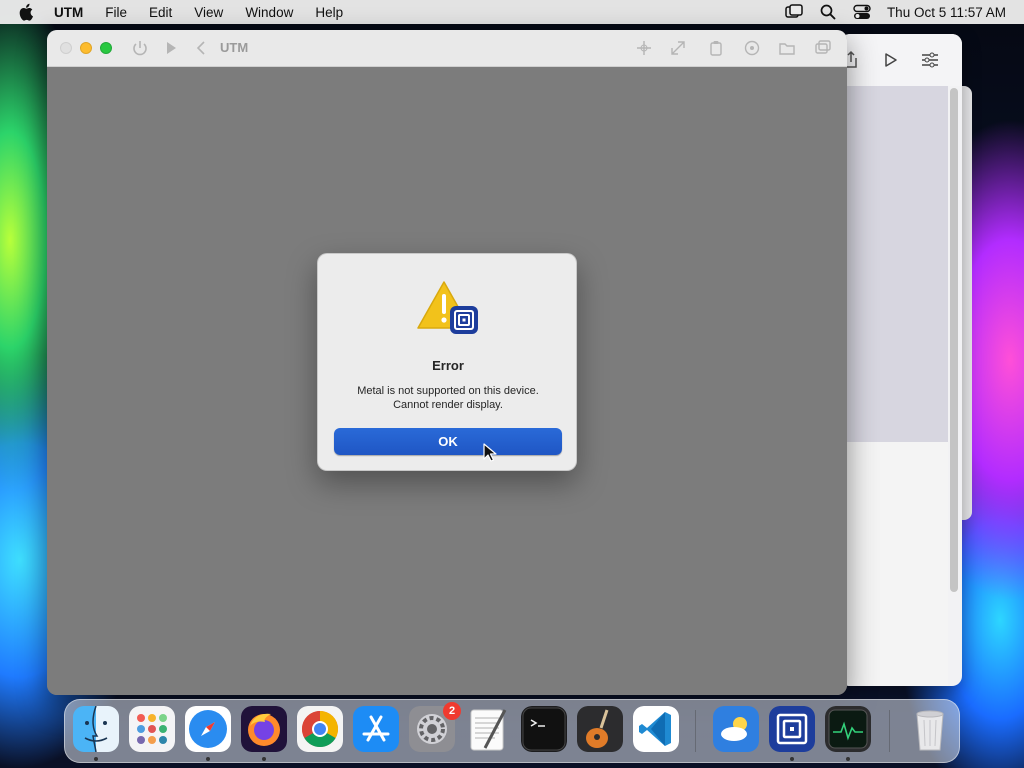 The height and width of the screenshot is (768, 1024). What do you see at coordinates (264, 759) in the screenshot?
I see `firefox-running-indicator` at bounding box center [264, 759].